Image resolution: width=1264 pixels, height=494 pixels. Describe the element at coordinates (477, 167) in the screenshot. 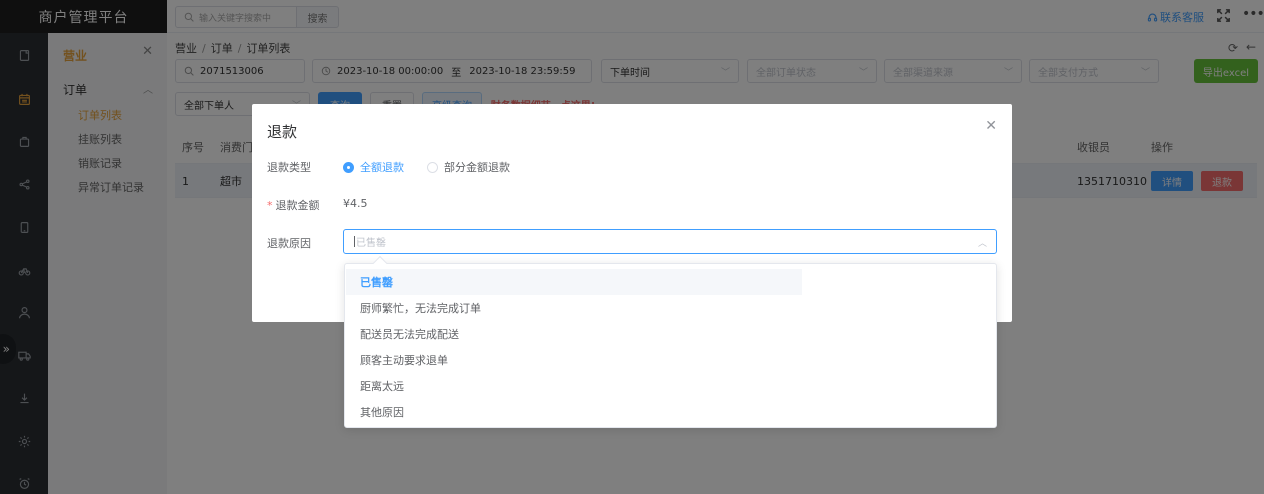

I see `radio-partial-refund-label: 部分金额退款` at that location.